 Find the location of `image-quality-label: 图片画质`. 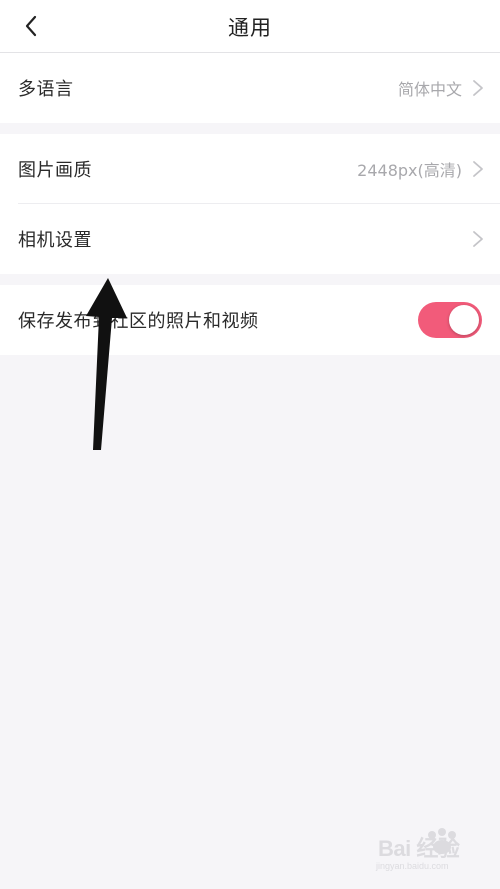

image-quality-label: 图片画质 is located at coordinates (55, 170).